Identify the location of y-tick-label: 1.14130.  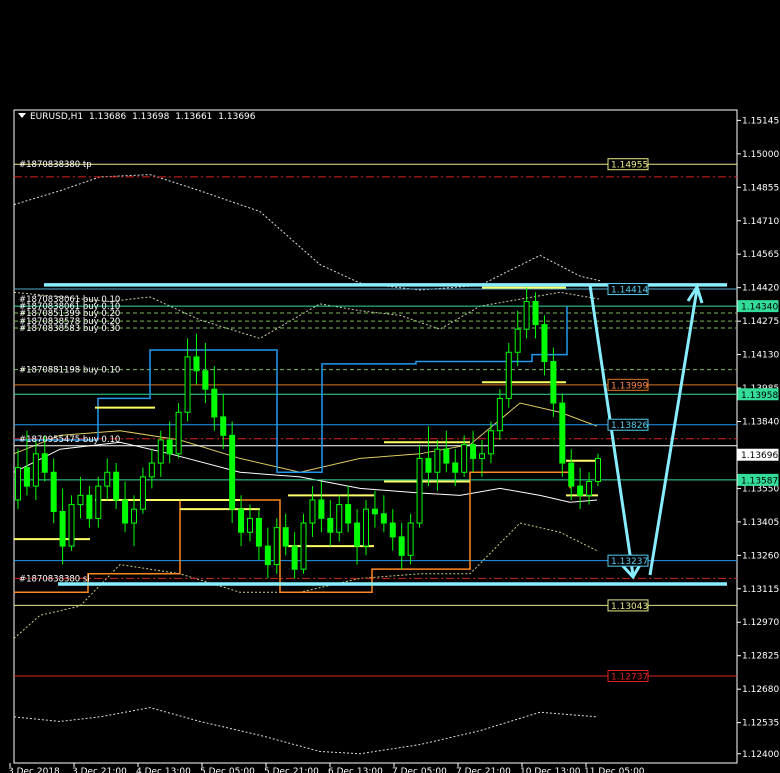
(760, 356).